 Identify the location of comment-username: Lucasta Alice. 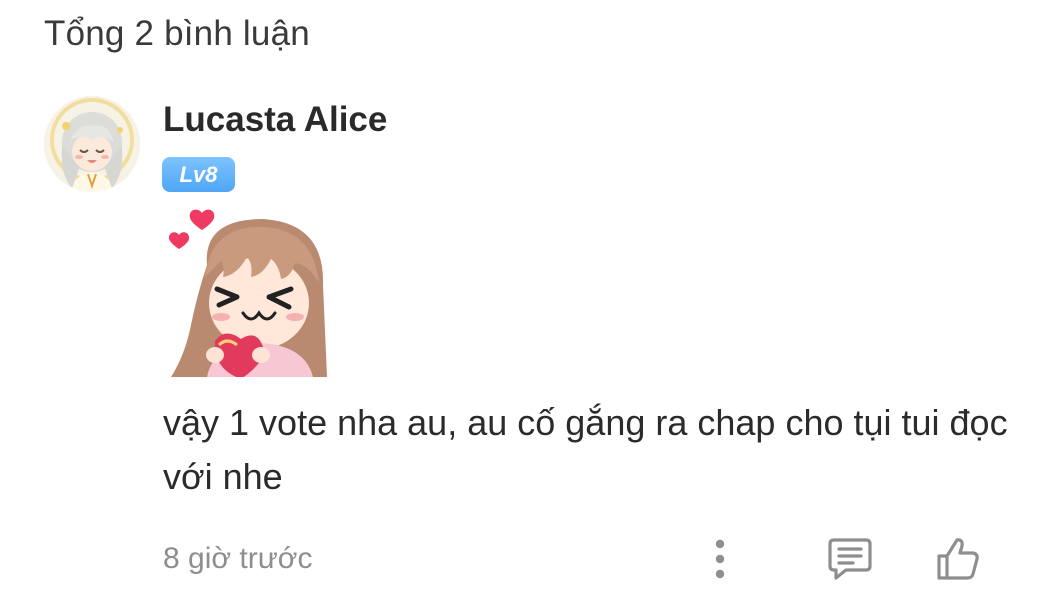
(275, 120).